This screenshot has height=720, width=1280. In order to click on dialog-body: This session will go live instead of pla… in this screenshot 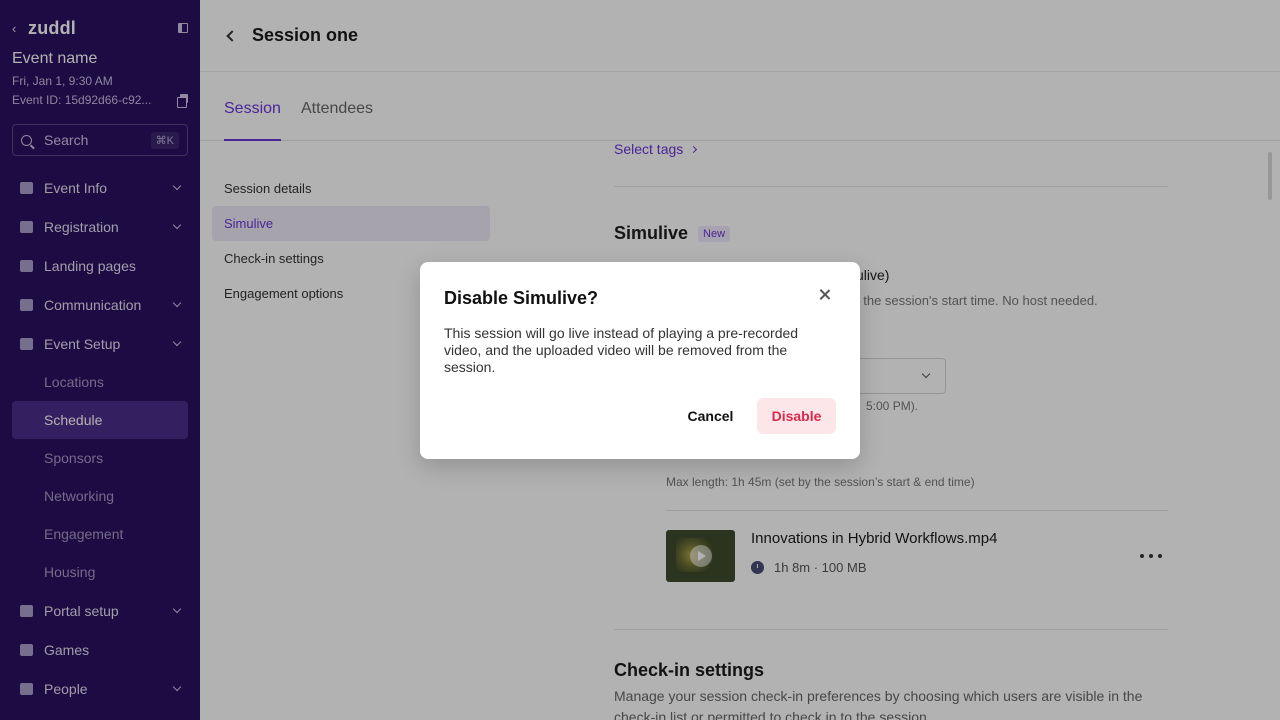, I will do `click(621, 350)`.